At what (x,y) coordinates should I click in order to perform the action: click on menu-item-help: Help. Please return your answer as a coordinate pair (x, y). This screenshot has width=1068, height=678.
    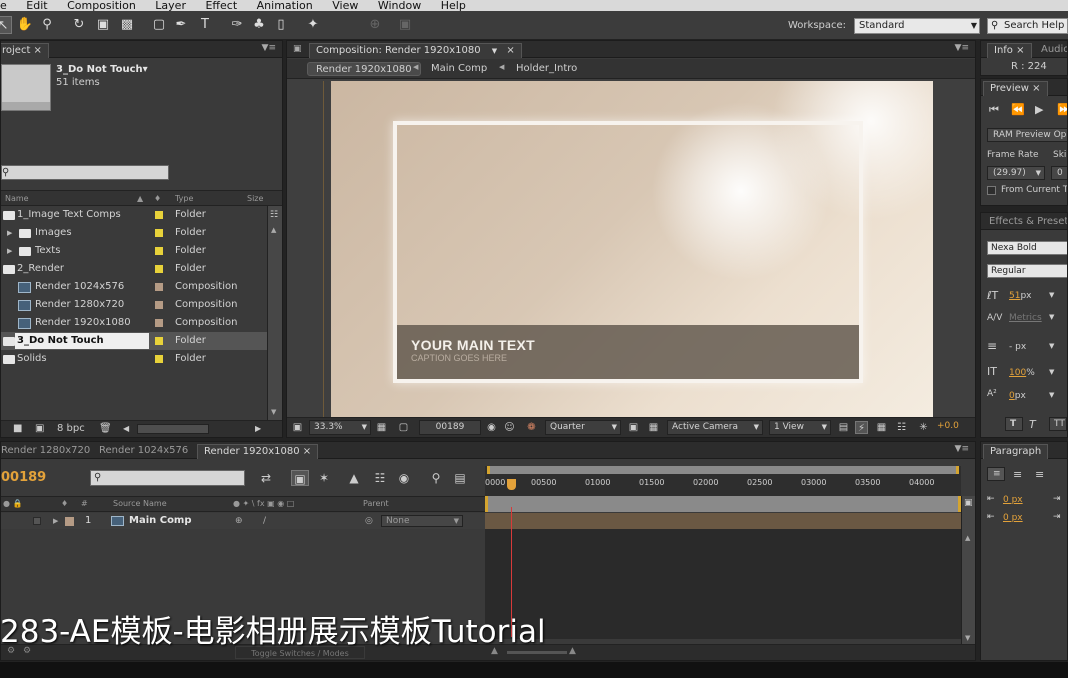
    Looking at the image, I should click on (453, 5).